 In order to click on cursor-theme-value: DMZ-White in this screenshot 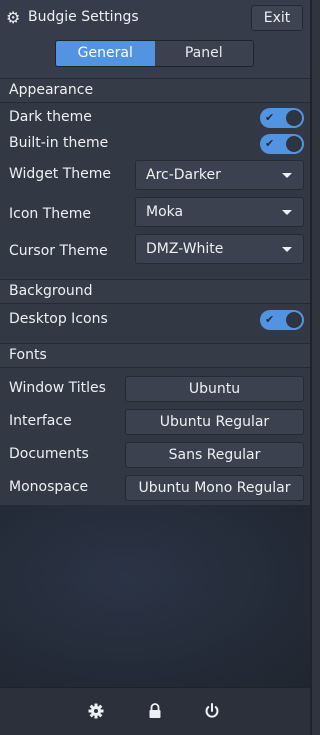, I will do `click(185, 249)`.